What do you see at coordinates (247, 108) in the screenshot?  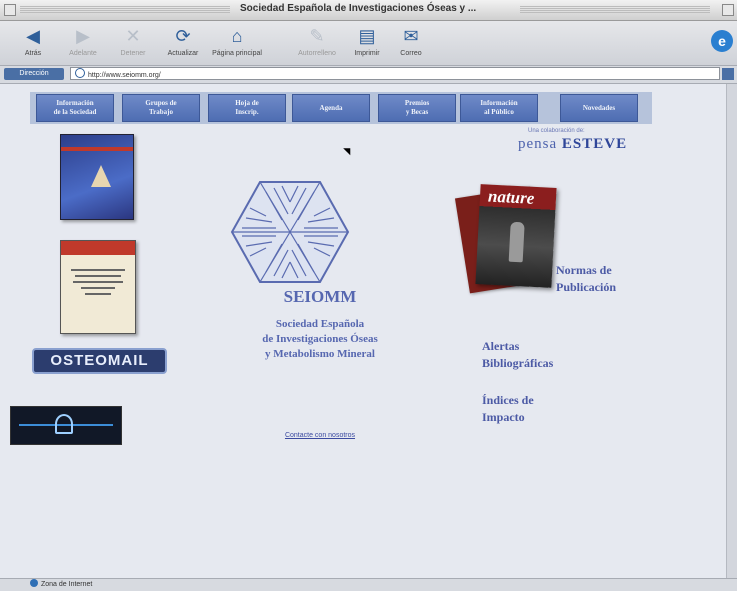 I see `nav-item-hoja-inscripcion: Hoja de Inscrip.` at bounding box center [247, 108].